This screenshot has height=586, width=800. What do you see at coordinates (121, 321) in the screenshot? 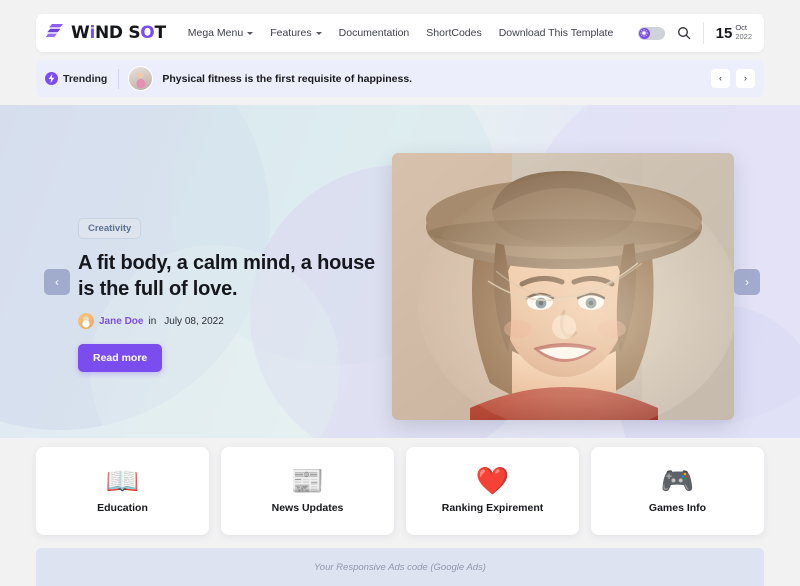
I see `author-link: Jane Doe` at bounding box center [121, 321].